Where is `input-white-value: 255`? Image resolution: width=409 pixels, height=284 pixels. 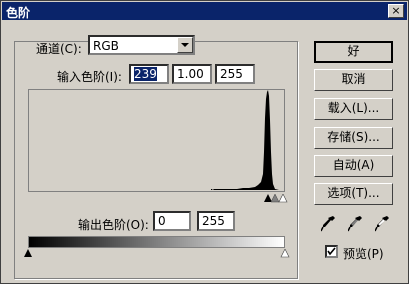 input-white-value: 255 is located at coordinates (231, 74).